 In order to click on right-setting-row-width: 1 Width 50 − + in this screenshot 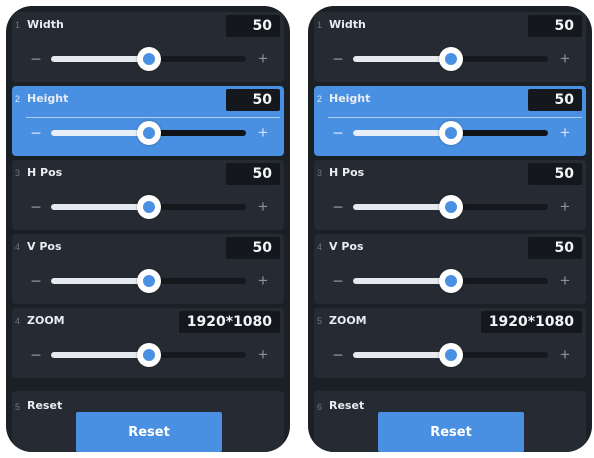, I will do `click(450, 47)`.